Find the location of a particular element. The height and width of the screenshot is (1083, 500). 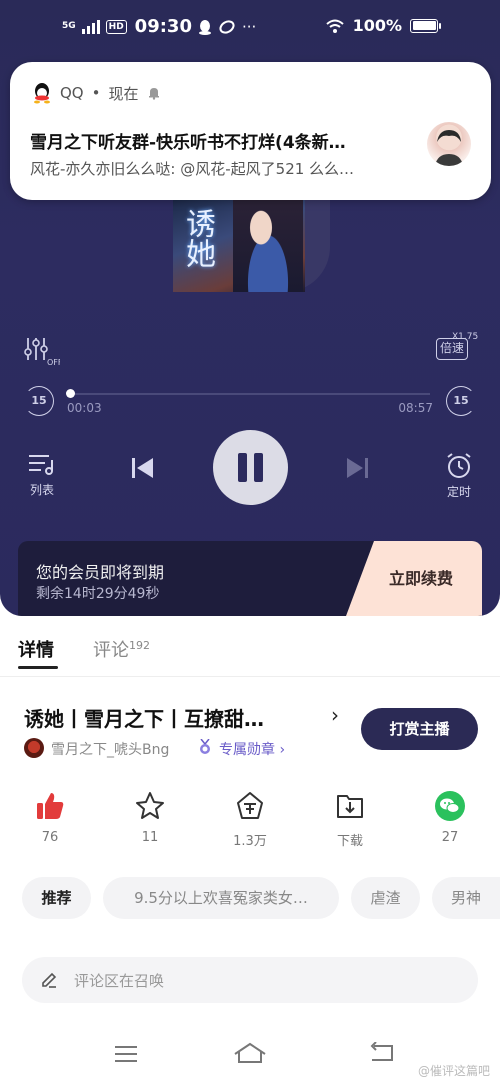

tip-anchor-button: 打赏主播 is located at coordinates (419, 729).